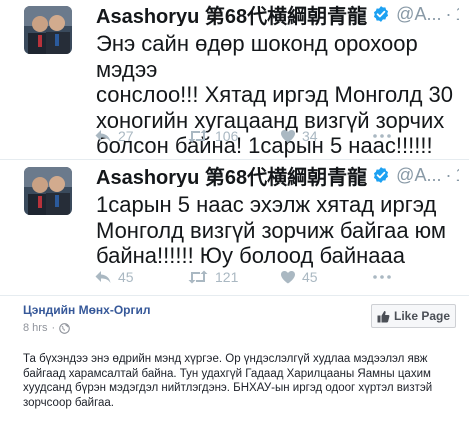 The height and width of the screenshot is (426, 469). Describe the element at coordinates (87, 310) in the screenshot. I see `post-author: Цэндийн Мөнх-Оргил` at that location.